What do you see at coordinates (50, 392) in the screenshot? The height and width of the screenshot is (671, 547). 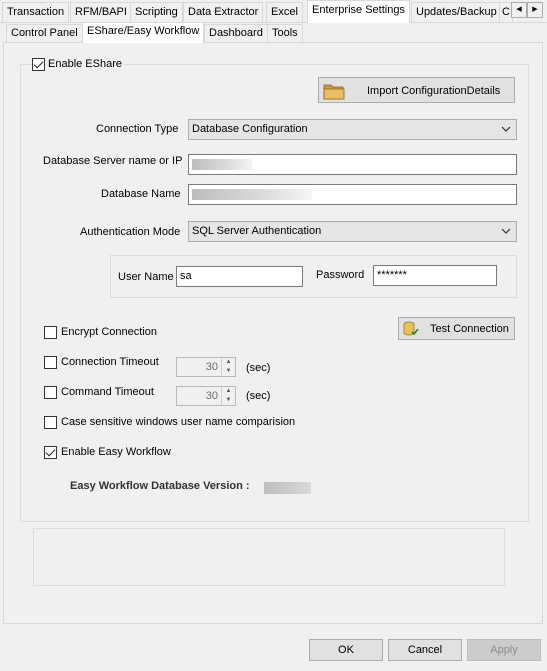 I see `command-timeout-checkbox` at bounding box center [50, 392].